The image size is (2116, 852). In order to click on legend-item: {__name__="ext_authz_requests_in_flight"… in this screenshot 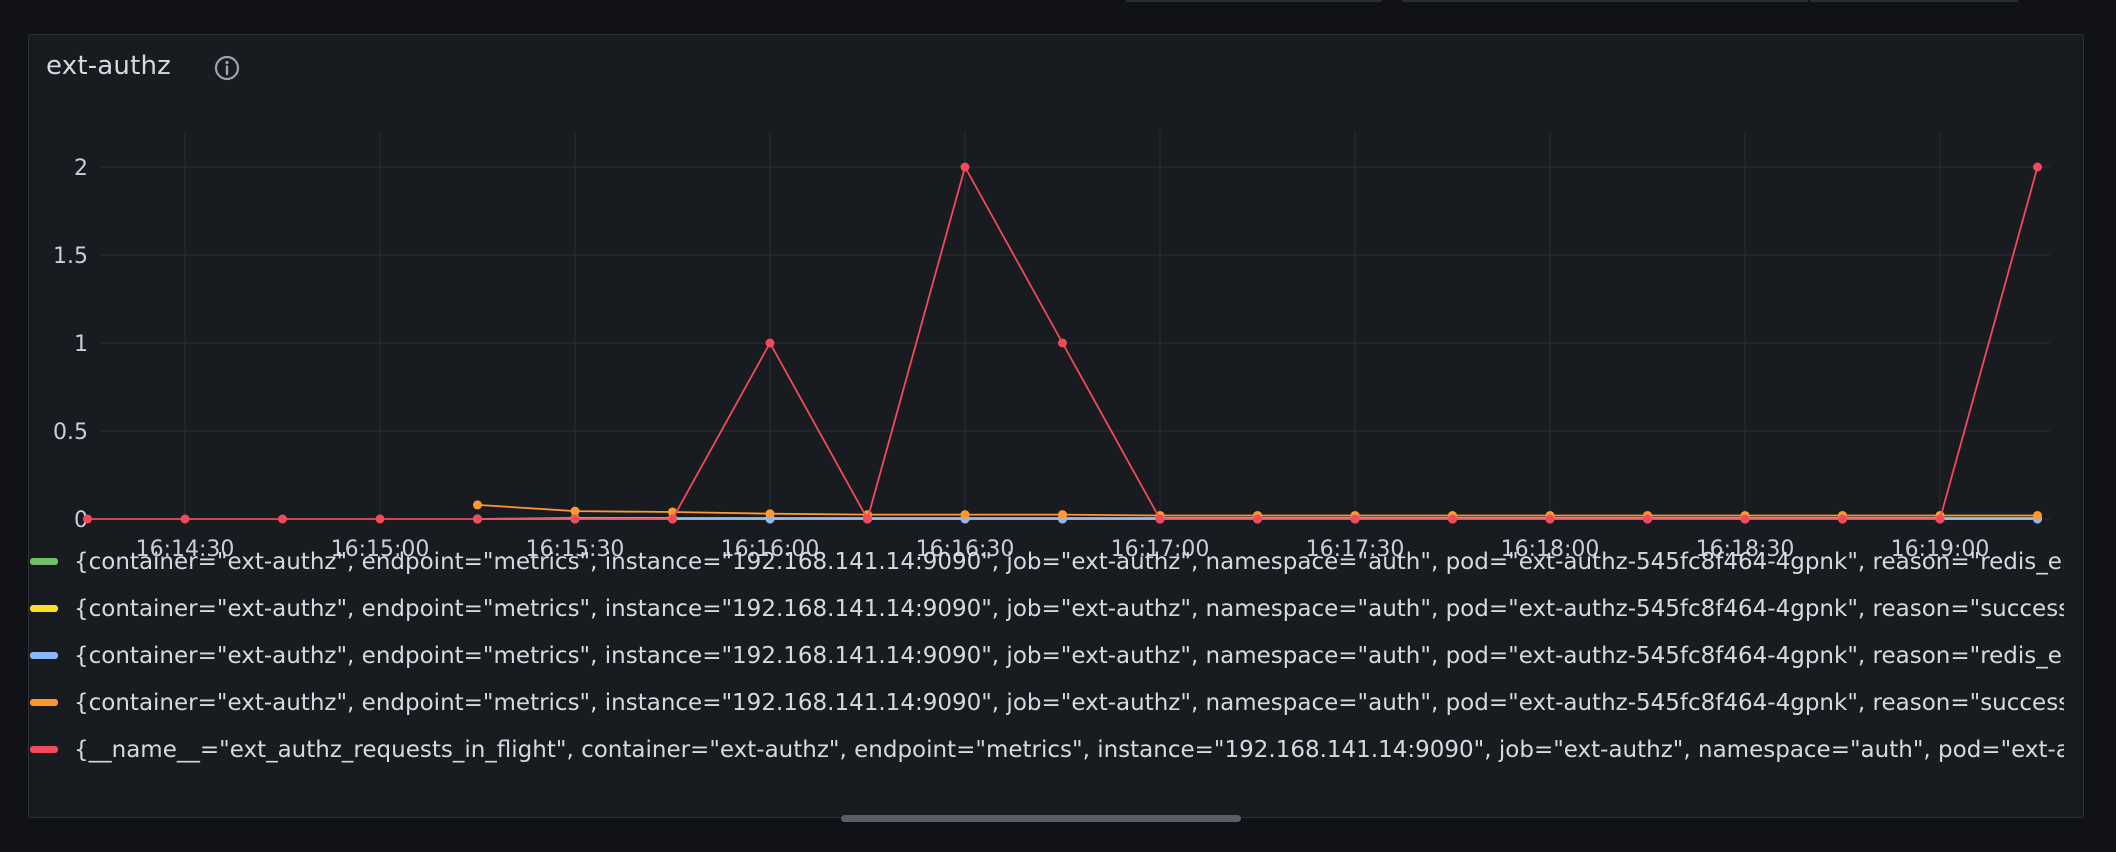, I will do `click(1044, 749)`.